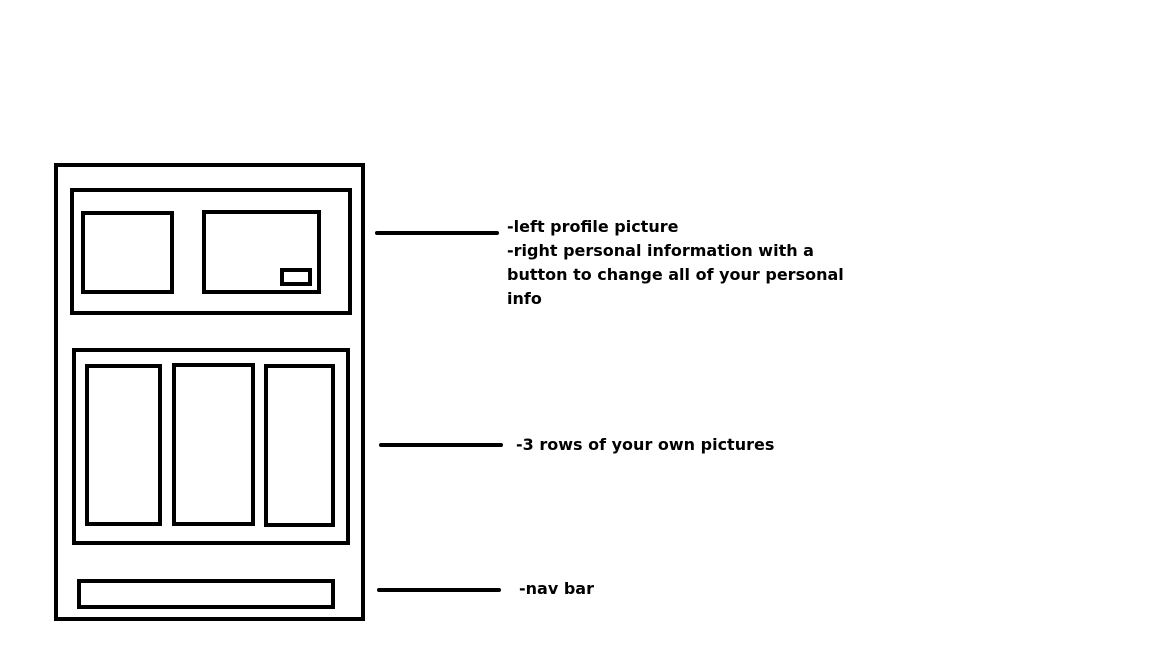 The height and width of the screenshot is (648, 1152). Describe the element at coordinates (524, 298) in the screenshot. I see `profile-annotation-line-4: info` at that location.